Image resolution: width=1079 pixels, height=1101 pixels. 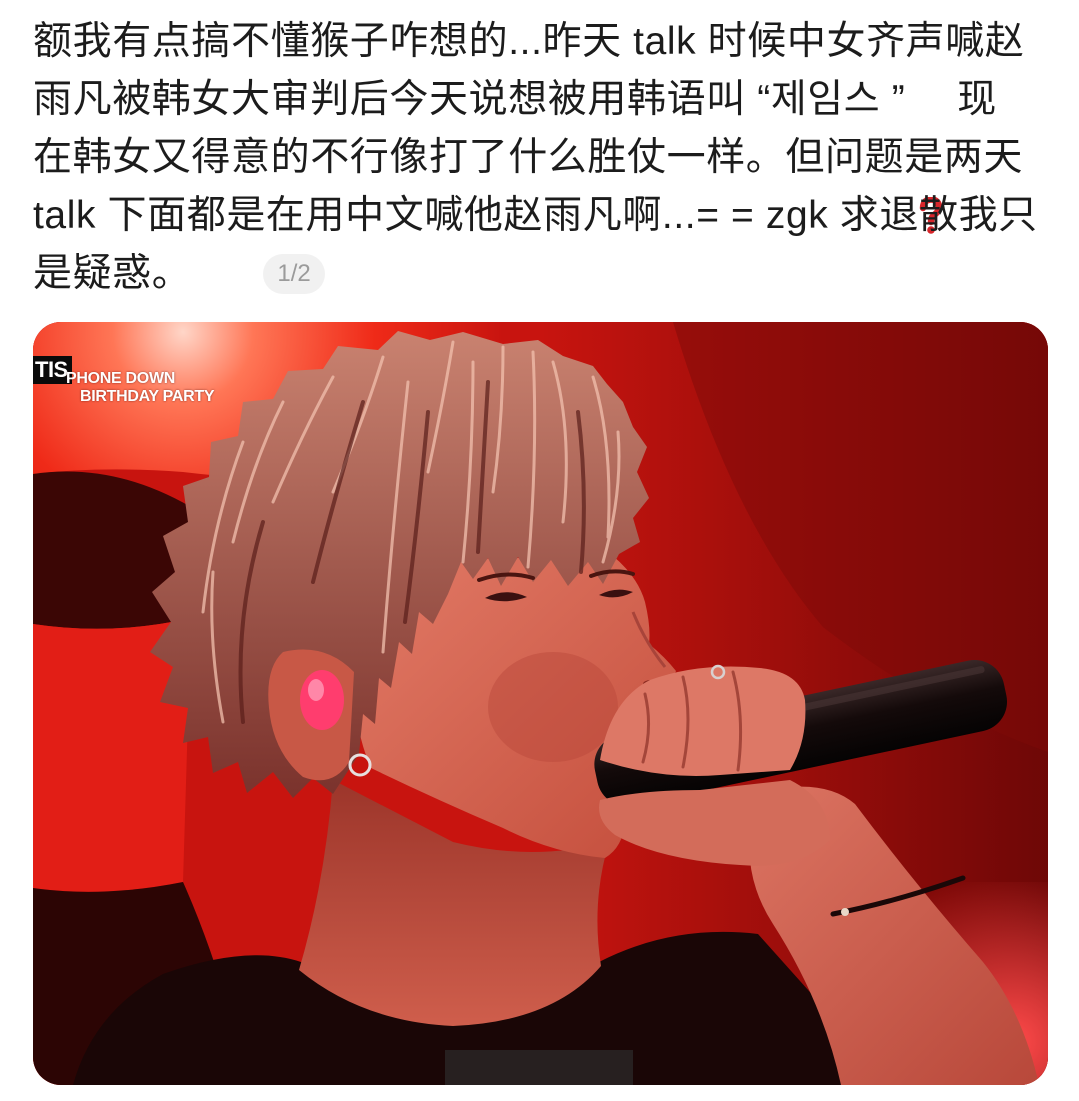 I want to click on pink-in-ear-monitor, so click(x=322, y=700).